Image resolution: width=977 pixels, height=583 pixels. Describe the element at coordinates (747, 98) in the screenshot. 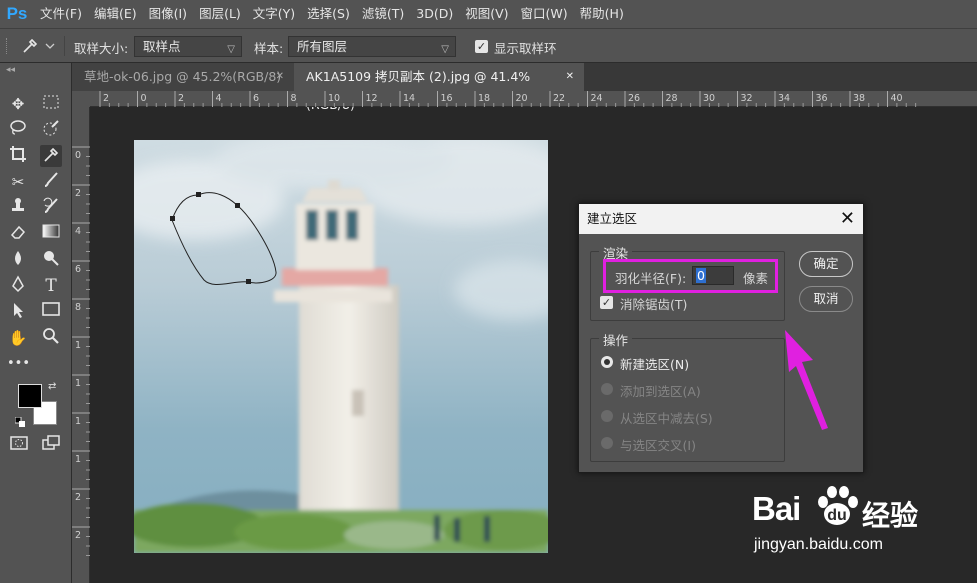

I see `ruler-label: 32` at that location.